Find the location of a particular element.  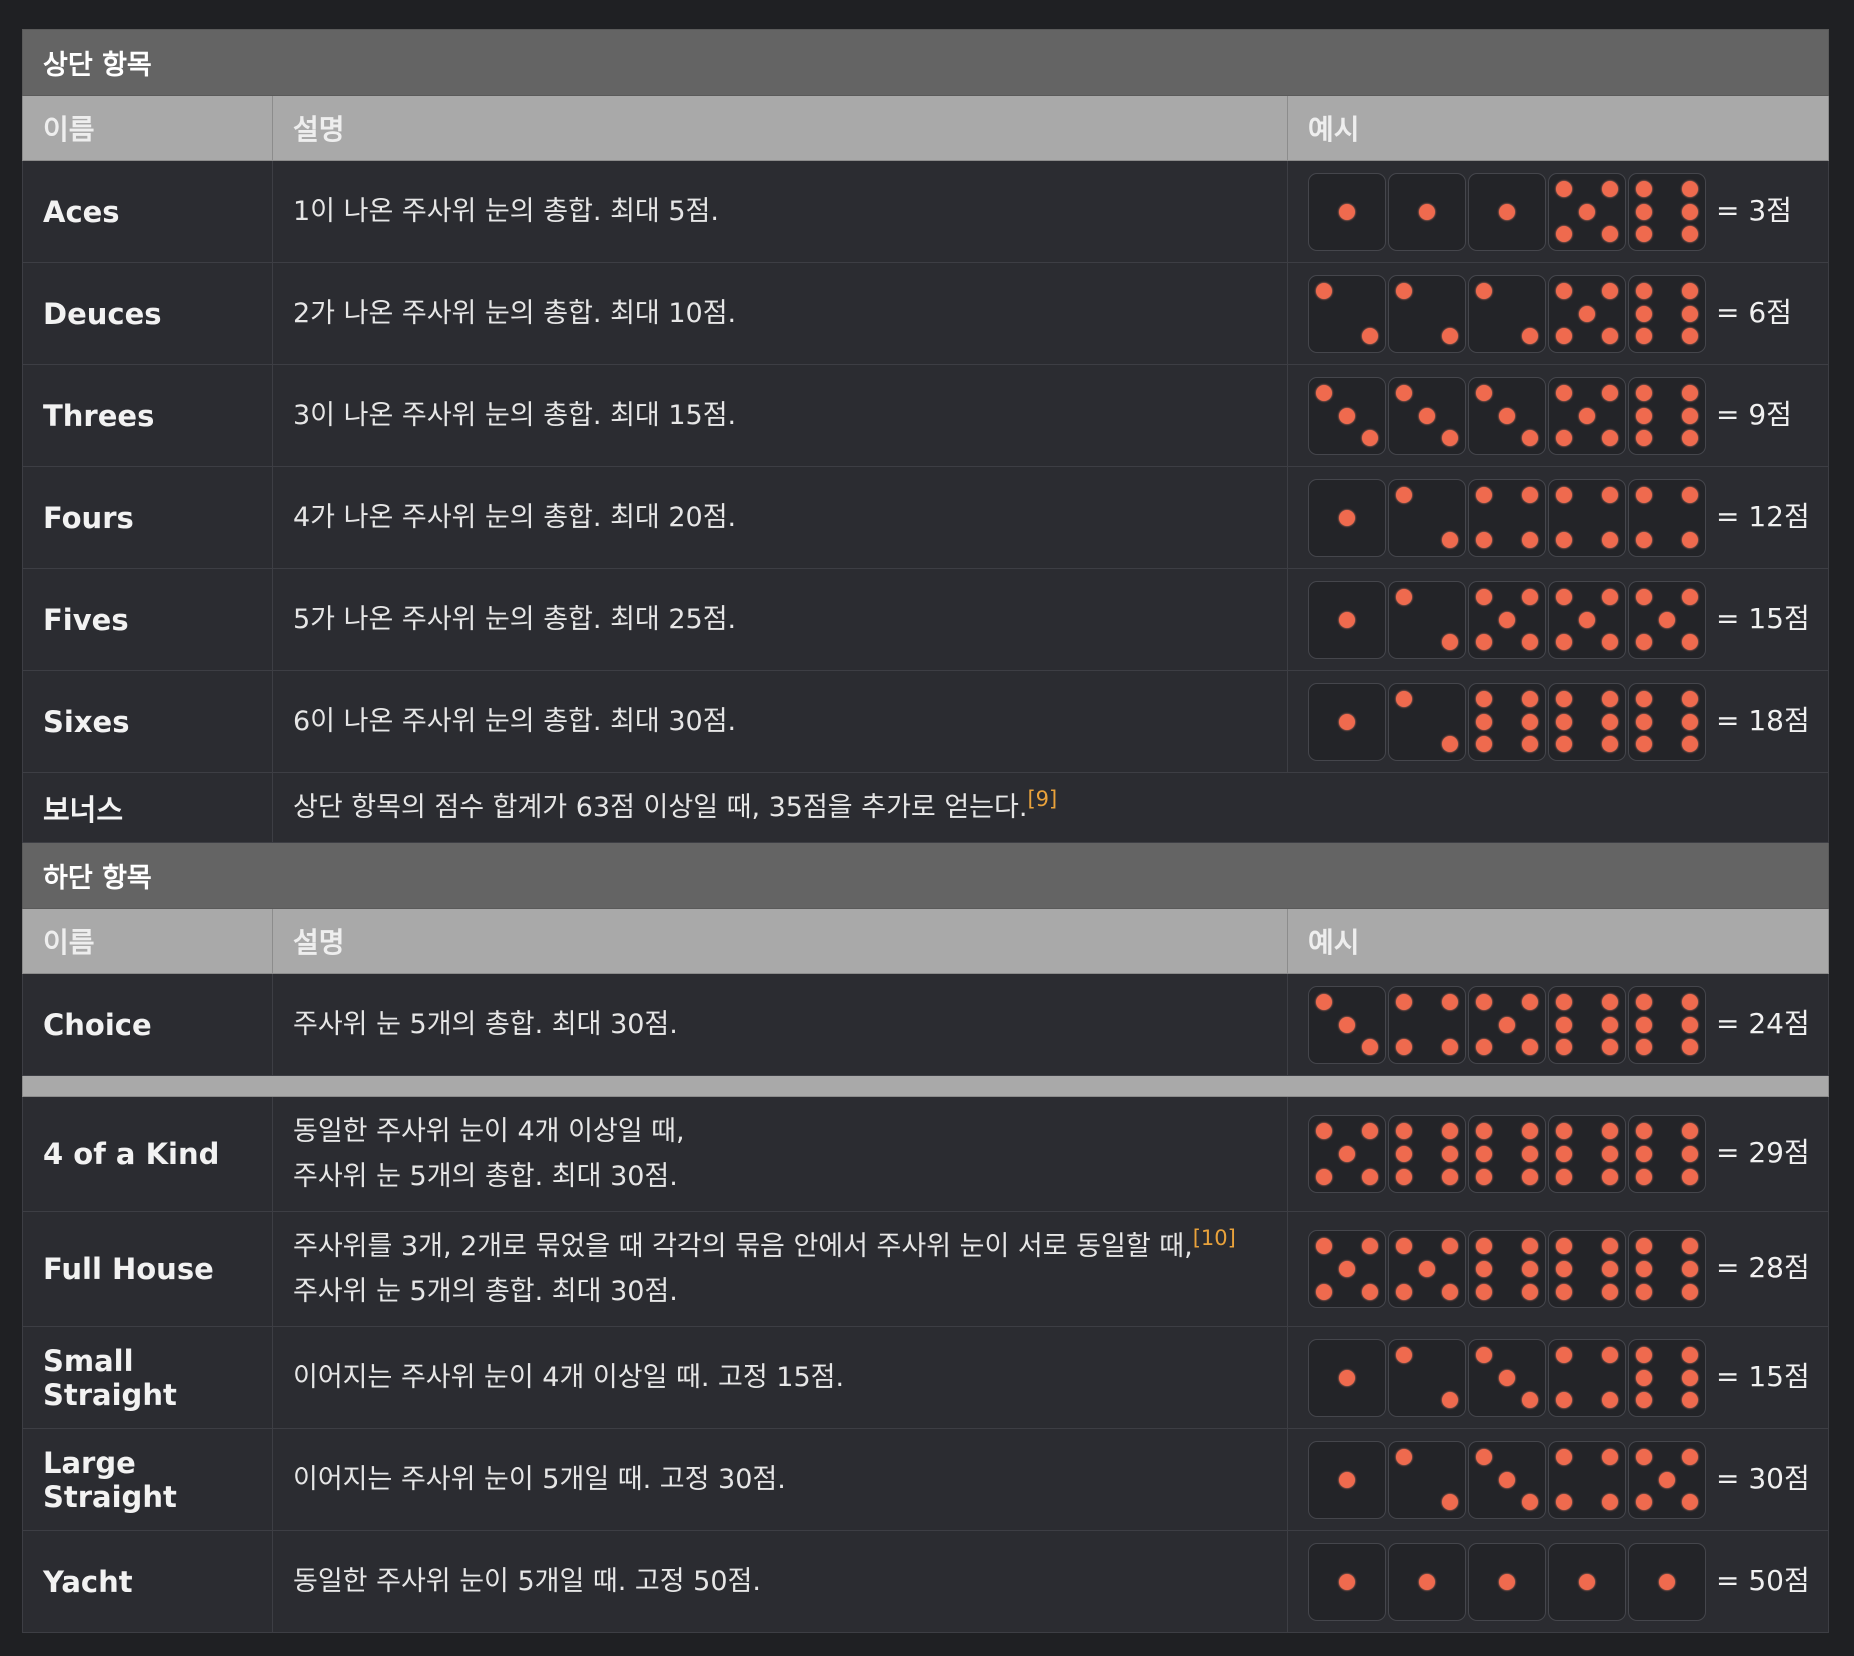

example: = 12점 is located at coordinates (1568, 517).